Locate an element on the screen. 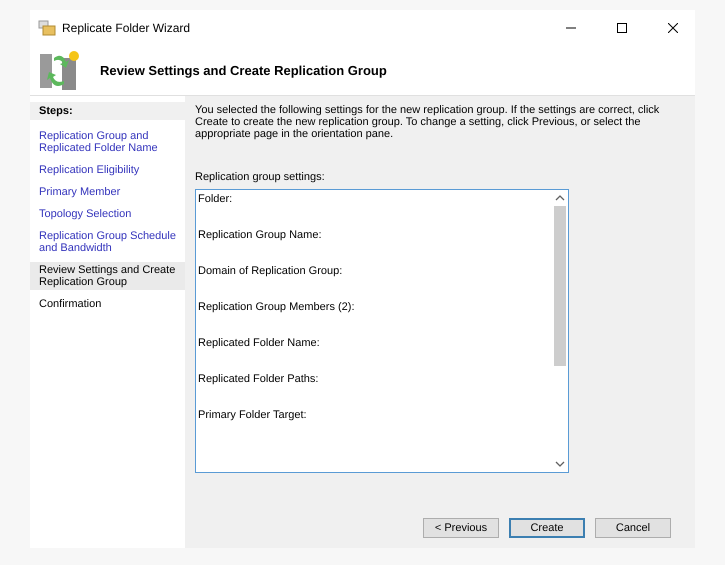 The image size is (725, 565). step-item: Review Settings and Create Replication Group is located at coordinates (107, 276).